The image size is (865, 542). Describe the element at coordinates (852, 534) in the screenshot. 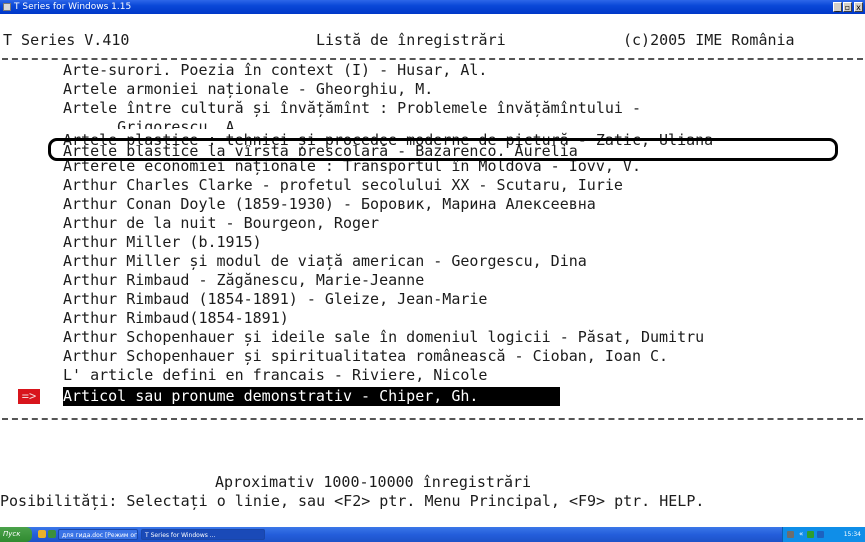

I see `clock: 15:34` at that location.